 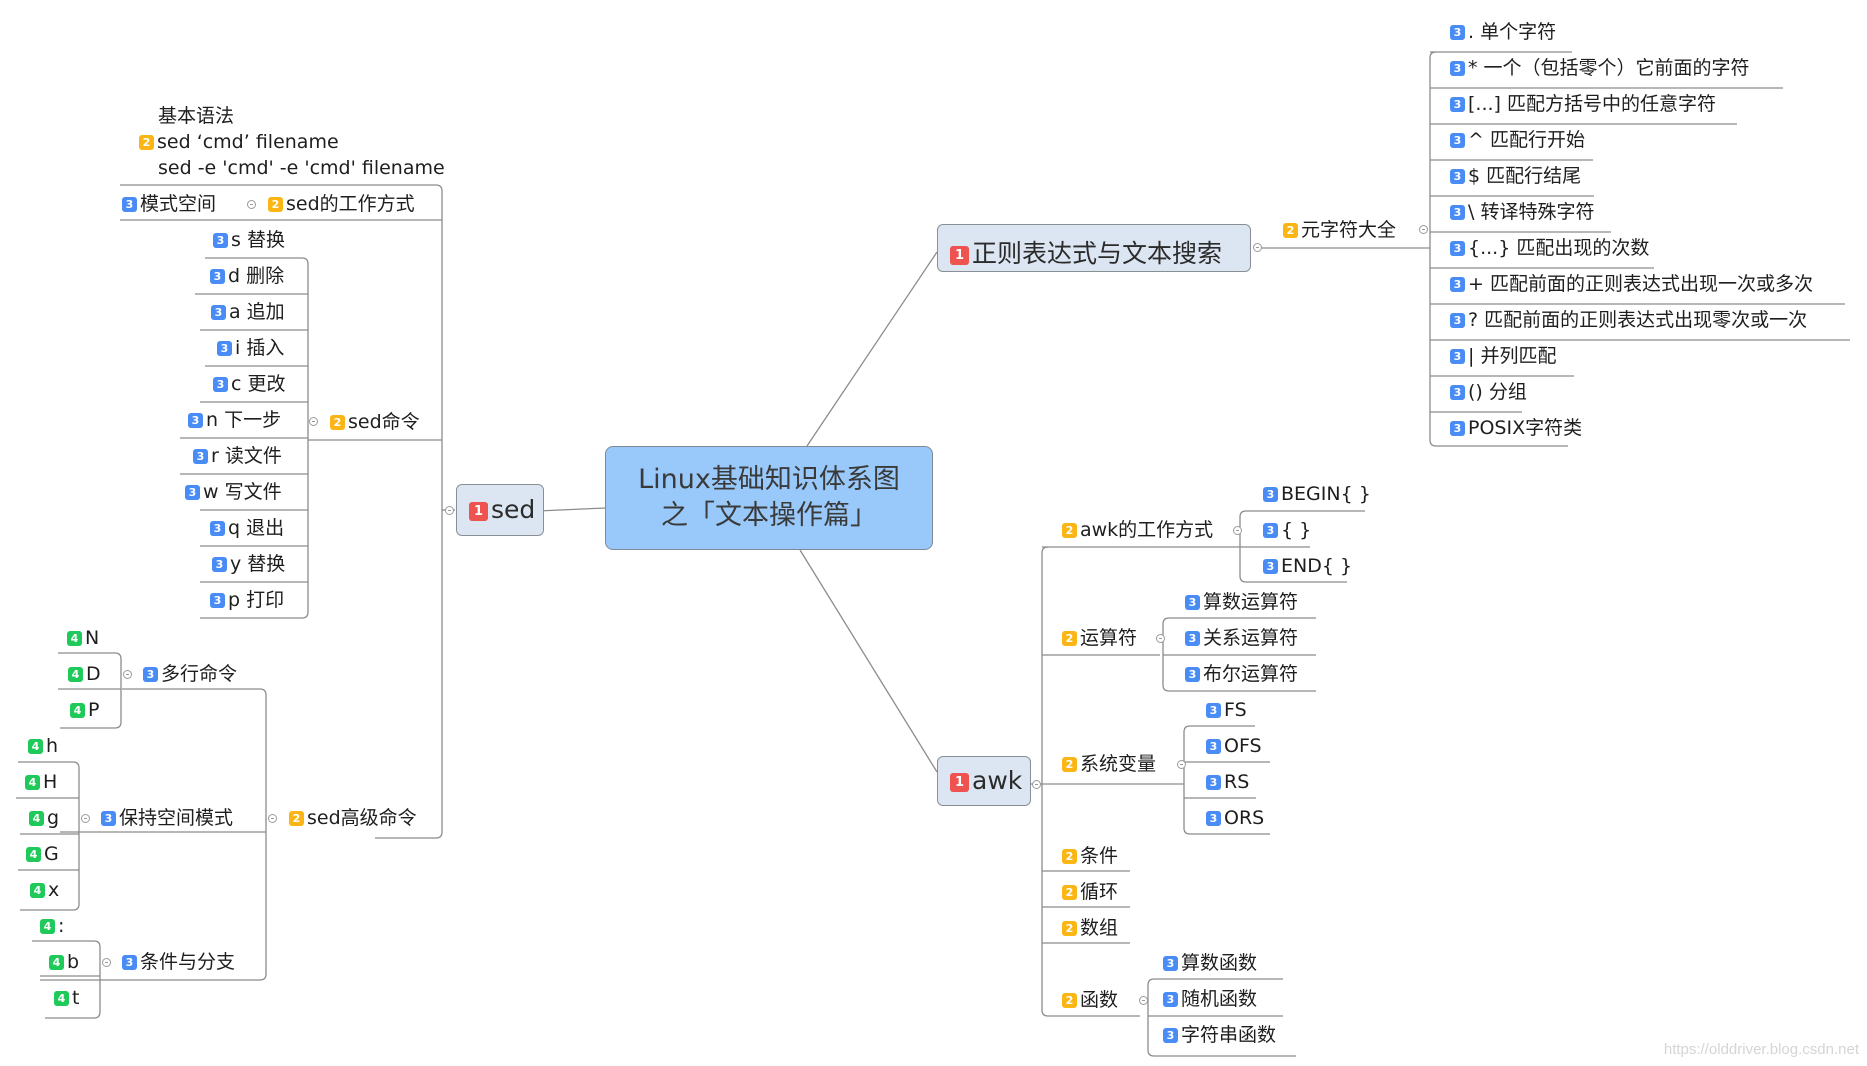 I want to click on topic-hold-space: 3 保持空间模式, so click(x=167, y=818).